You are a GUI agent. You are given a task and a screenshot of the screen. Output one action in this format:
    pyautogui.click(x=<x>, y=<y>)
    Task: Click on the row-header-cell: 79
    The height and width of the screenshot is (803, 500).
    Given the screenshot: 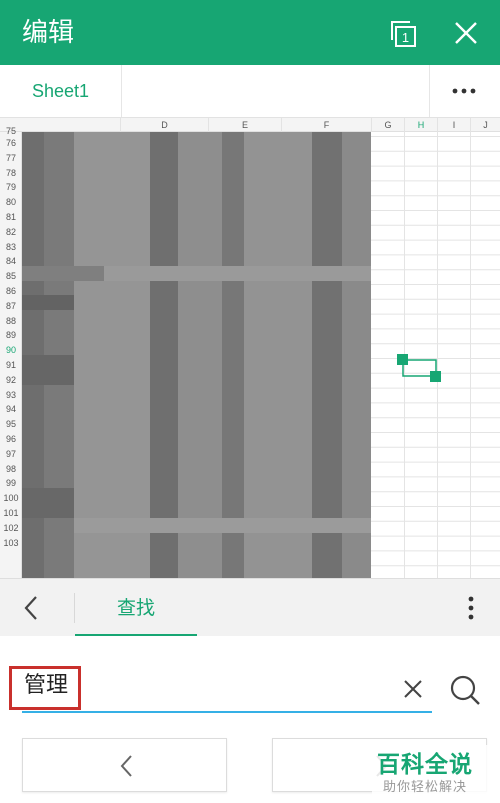 What is the action you would take?
    pyautogui.click(x=11, y=187)
    